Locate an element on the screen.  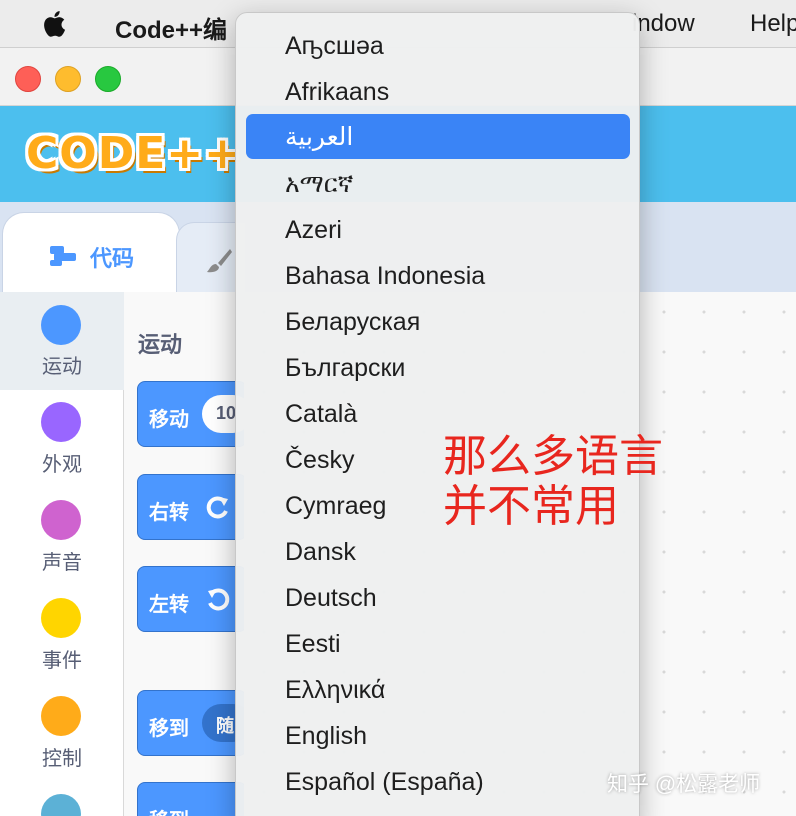
language-item-selected: العربية is located at coordinates (455, 137).